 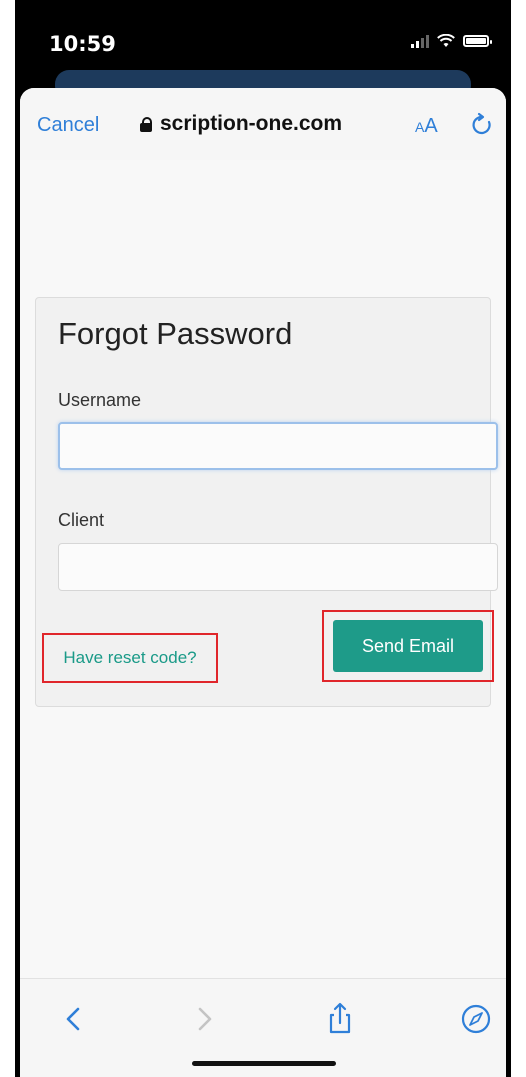 I want to click on compass-icon, so click(x=476, y=1019).